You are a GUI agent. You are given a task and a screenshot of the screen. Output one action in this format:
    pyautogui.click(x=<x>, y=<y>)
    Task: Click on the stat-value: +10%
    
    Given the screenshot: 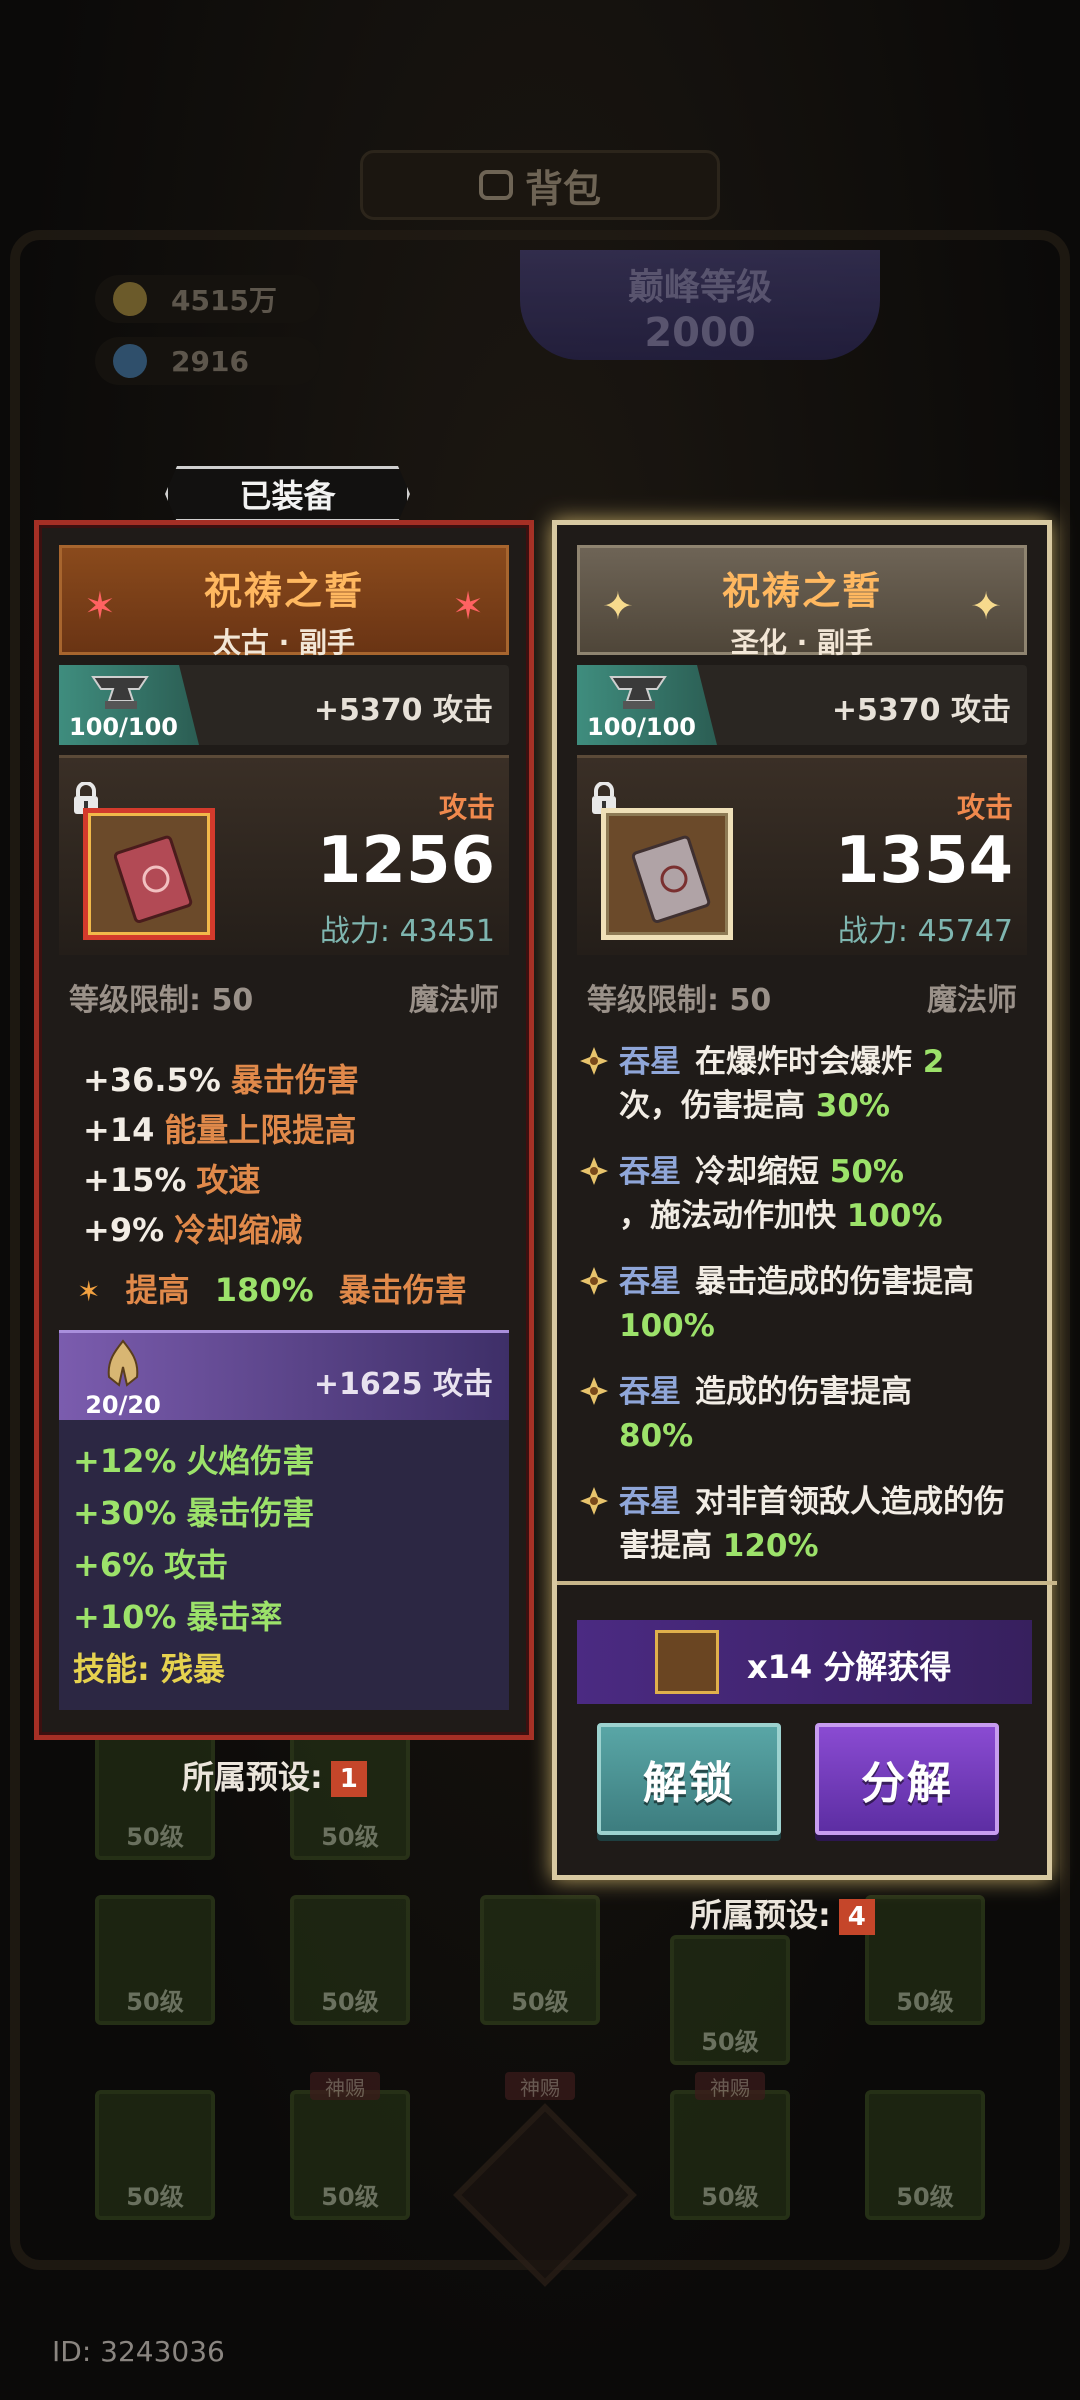 What is the action you would take?
    pyautogui.click(x=125, y=1617)
    